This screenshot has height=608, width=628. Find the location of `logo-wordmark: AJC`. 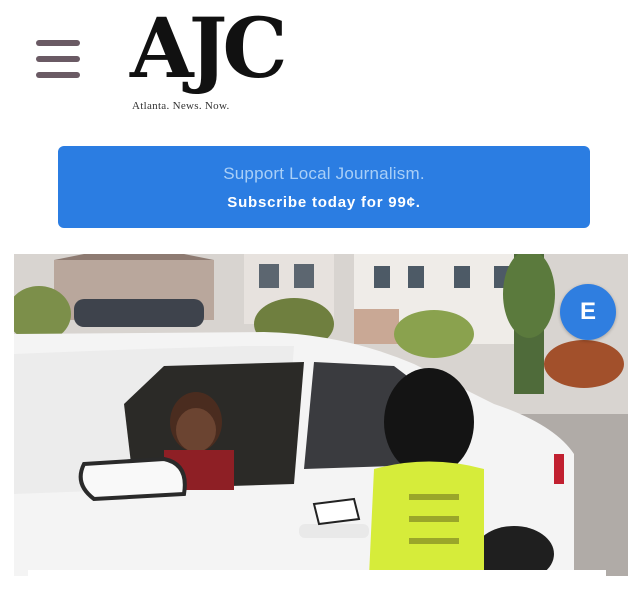

logo-wordmark: AJC is located at coordinates (209, 49).